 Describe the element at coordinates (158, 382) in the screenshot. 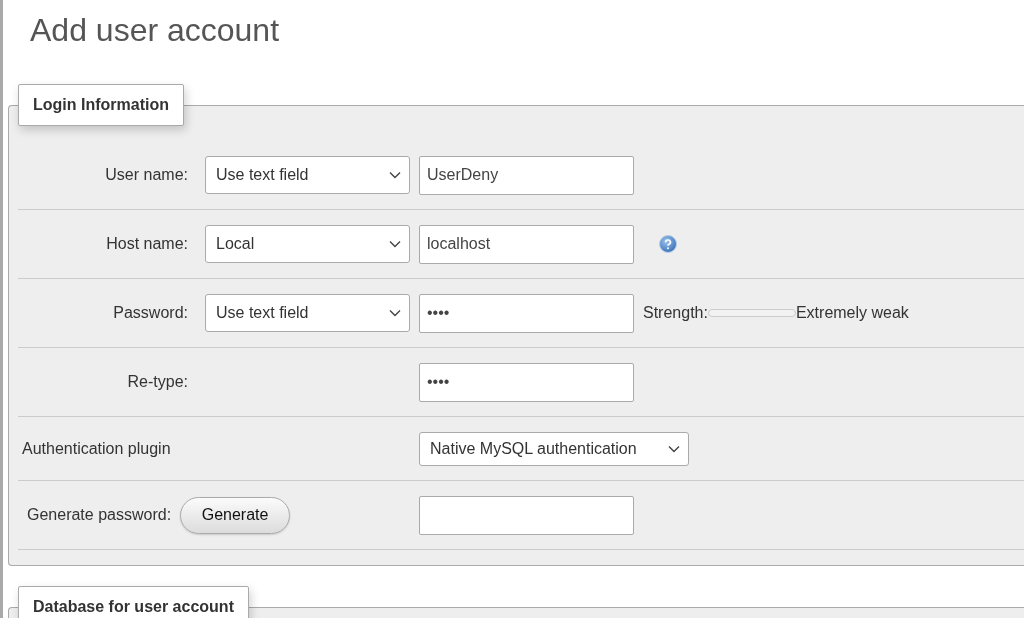

I see `field-label: Re-type:` at that location.